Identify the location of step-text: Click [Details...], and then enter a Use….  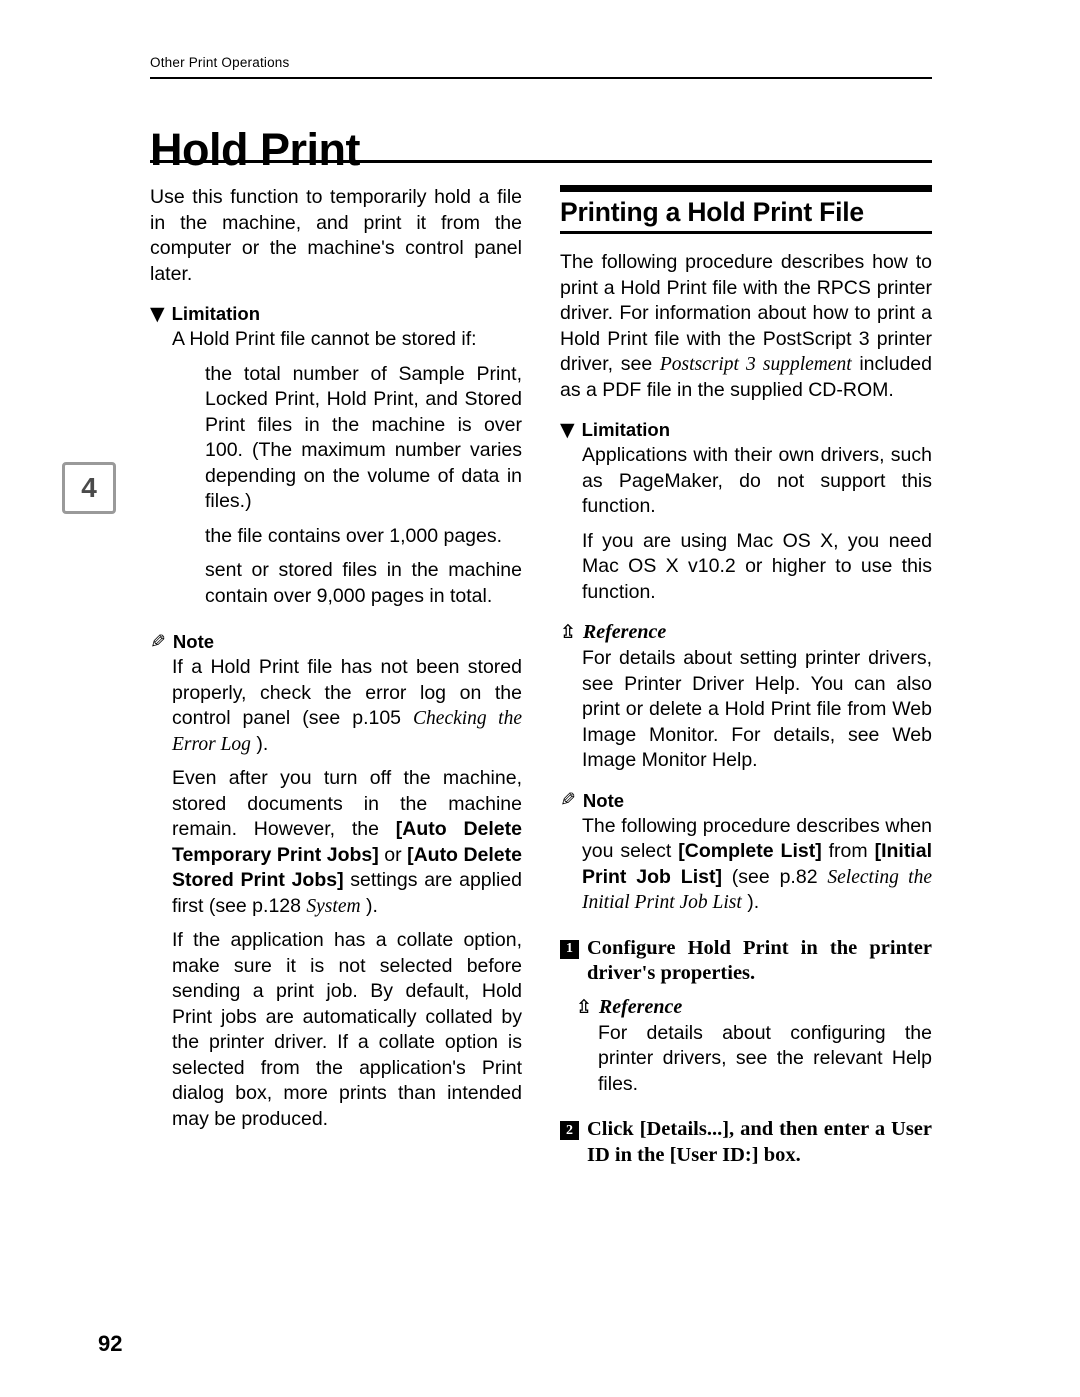
(759, 1142).